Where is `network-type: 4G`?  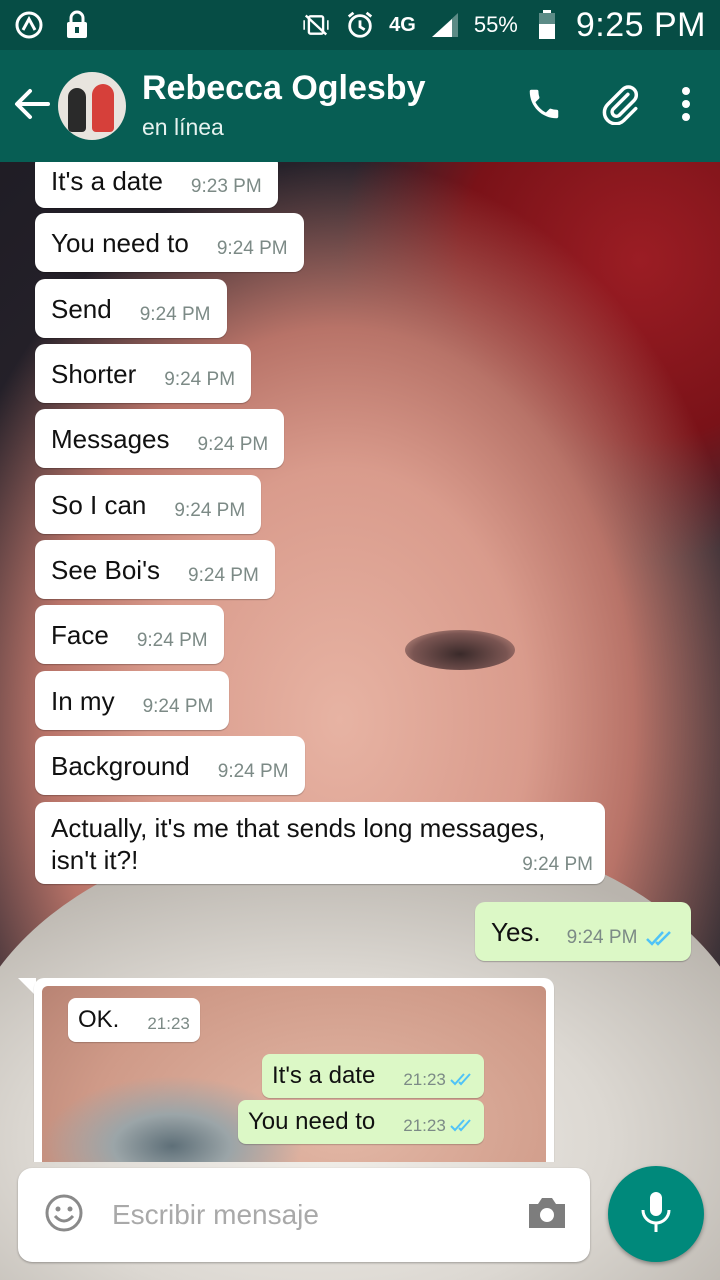 network-type: 4G is located at coordinates (402, 25).